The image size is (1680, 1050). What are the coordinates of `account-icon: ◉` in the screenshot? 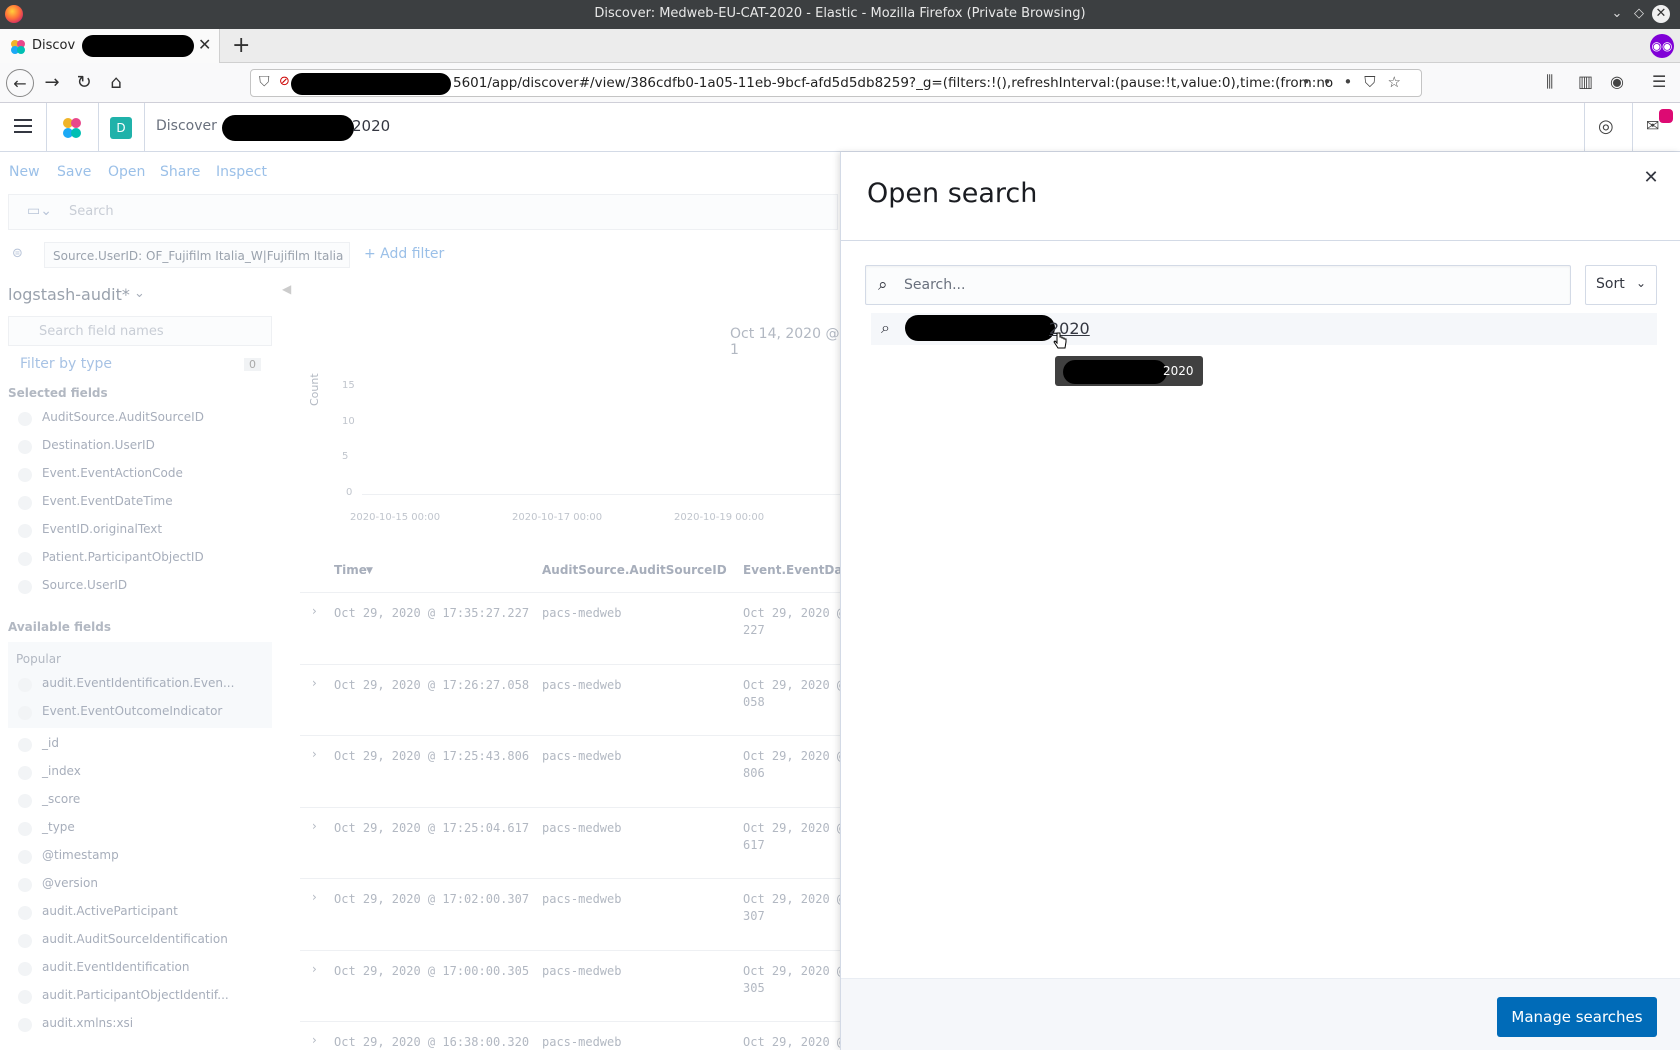 It's located at (1617, 81).